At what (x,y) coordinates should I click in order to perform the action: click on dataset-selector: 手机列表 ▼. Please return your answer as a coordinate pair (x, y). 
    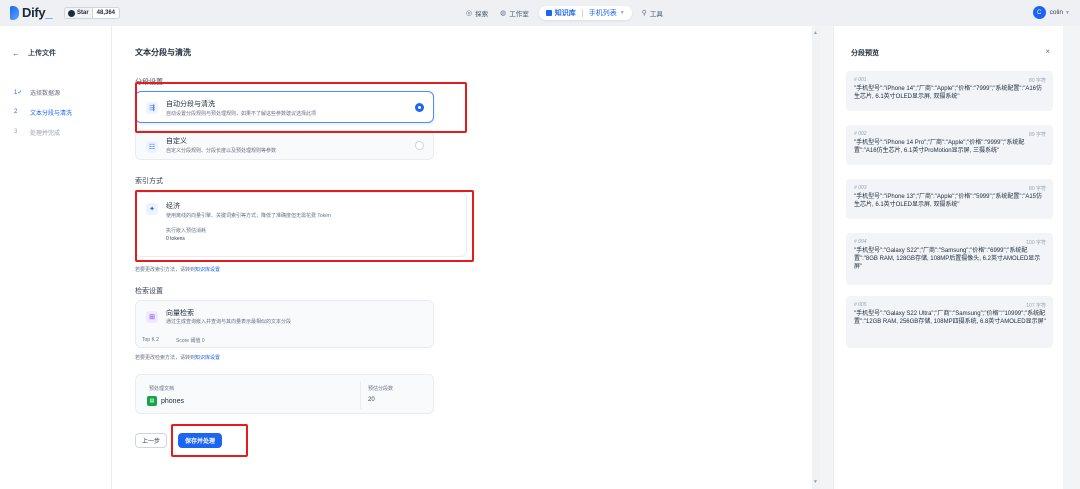
    Looking at the image, I should click on (607, 13).